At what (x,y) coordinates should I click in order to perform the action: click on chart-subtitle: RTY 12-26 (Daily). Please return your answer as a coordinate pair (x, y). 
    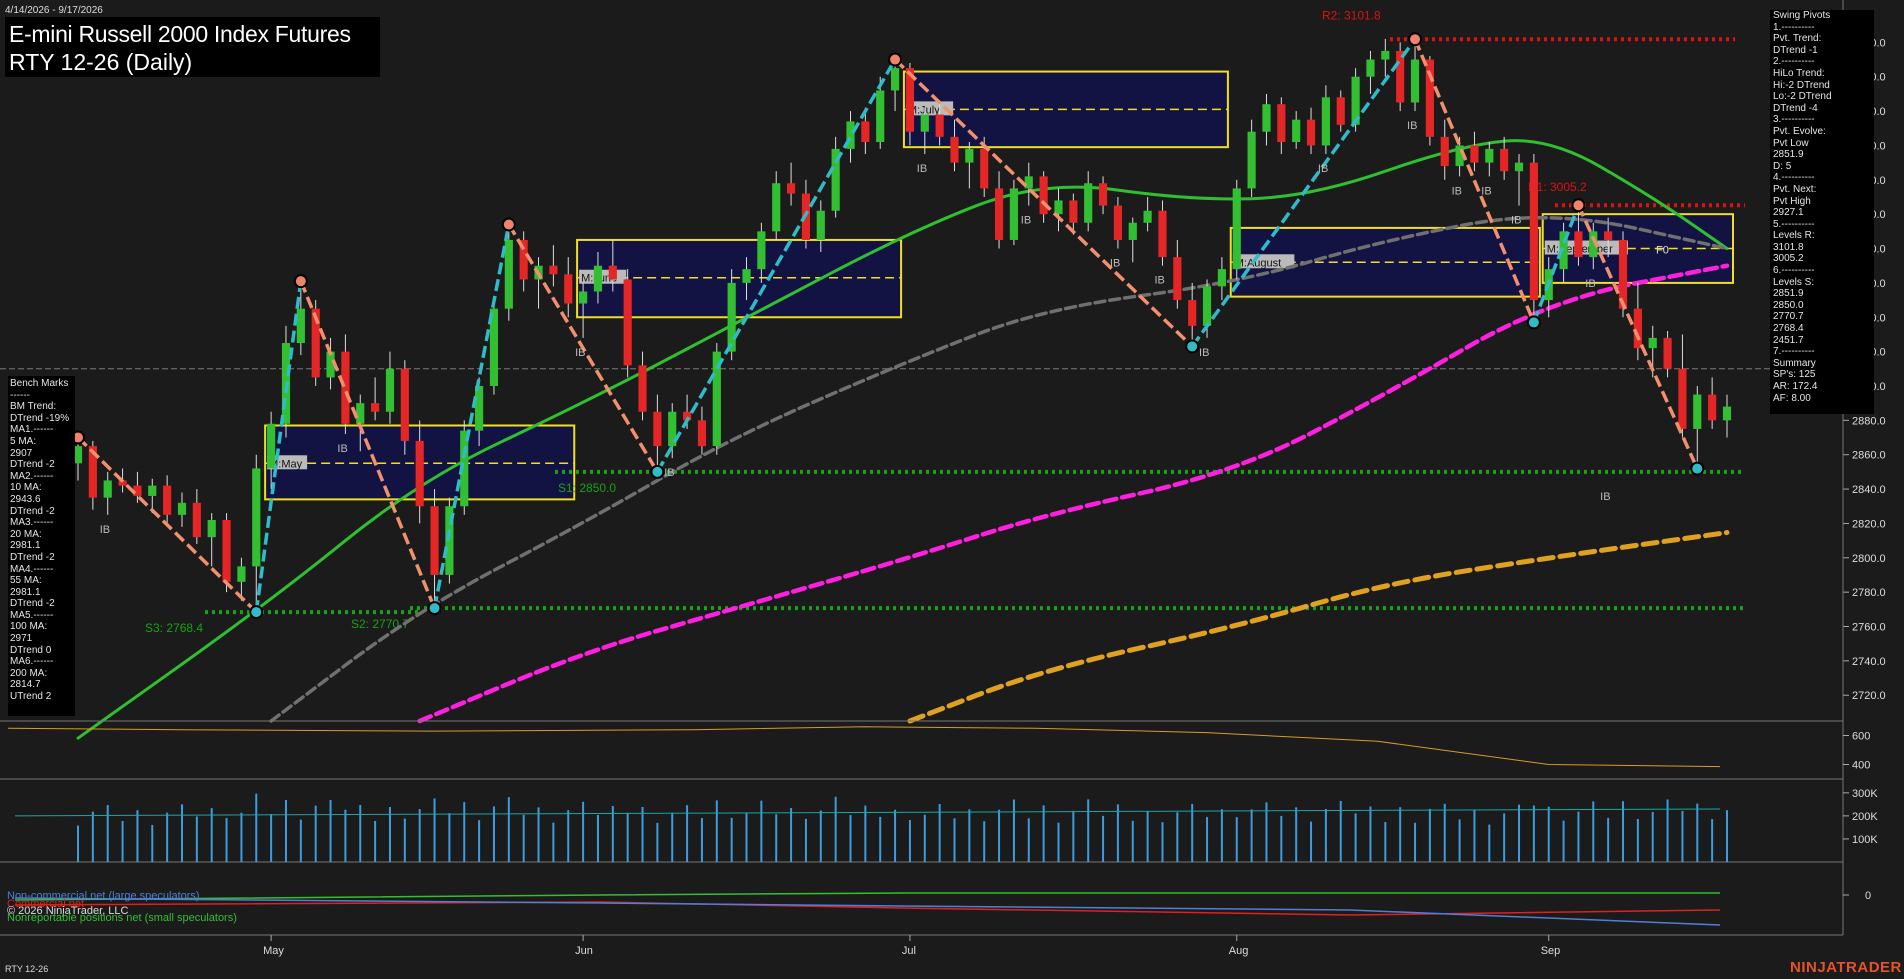
    Looking at the image, I should click on (101, 62).